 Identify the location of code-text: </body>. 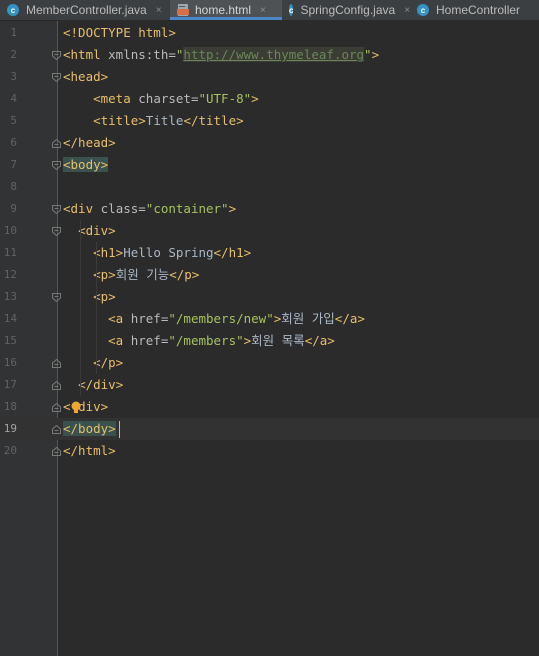
(89, 429).